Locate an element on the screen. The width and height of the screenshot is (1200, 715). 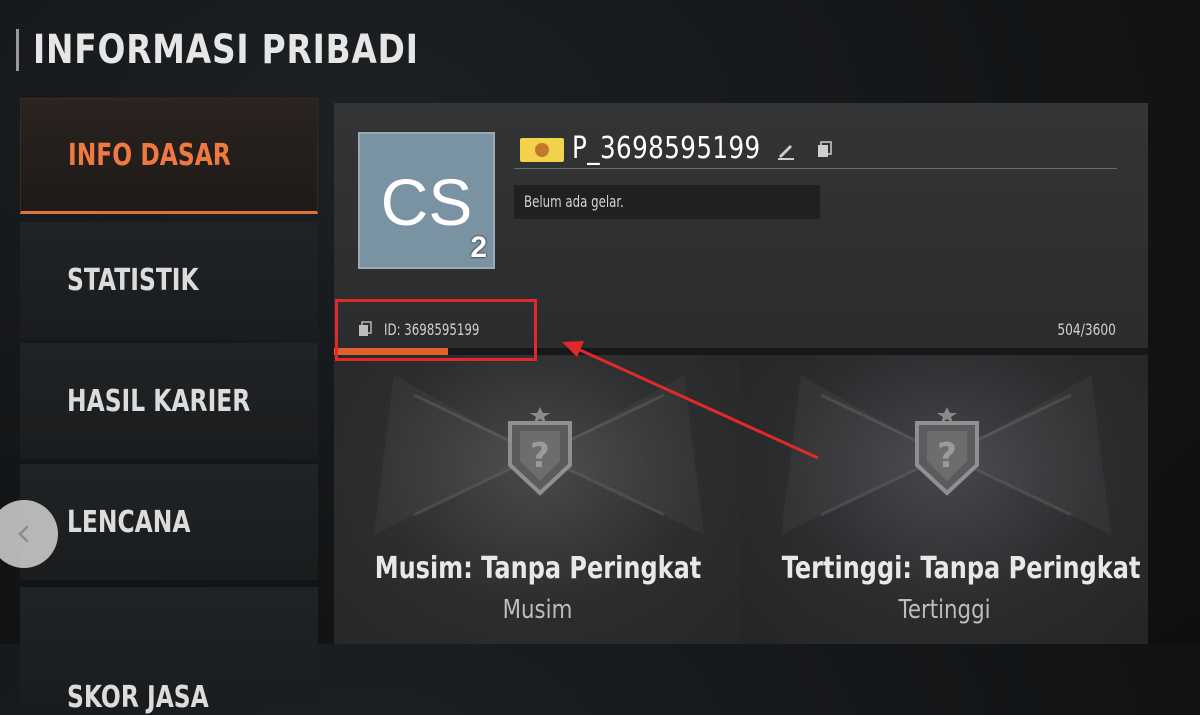
avatar-level: 2 is located at coordinates (478, 247).